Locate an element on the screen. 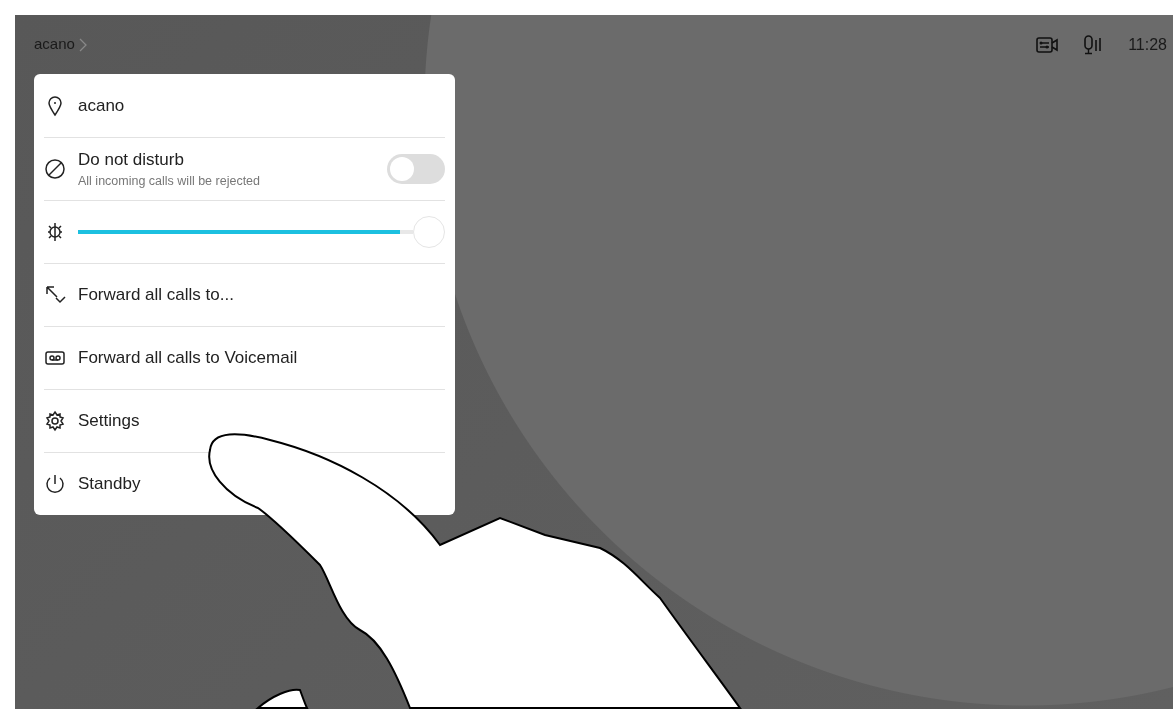  forward-arrow-icon is located at coordinates (55, 295).